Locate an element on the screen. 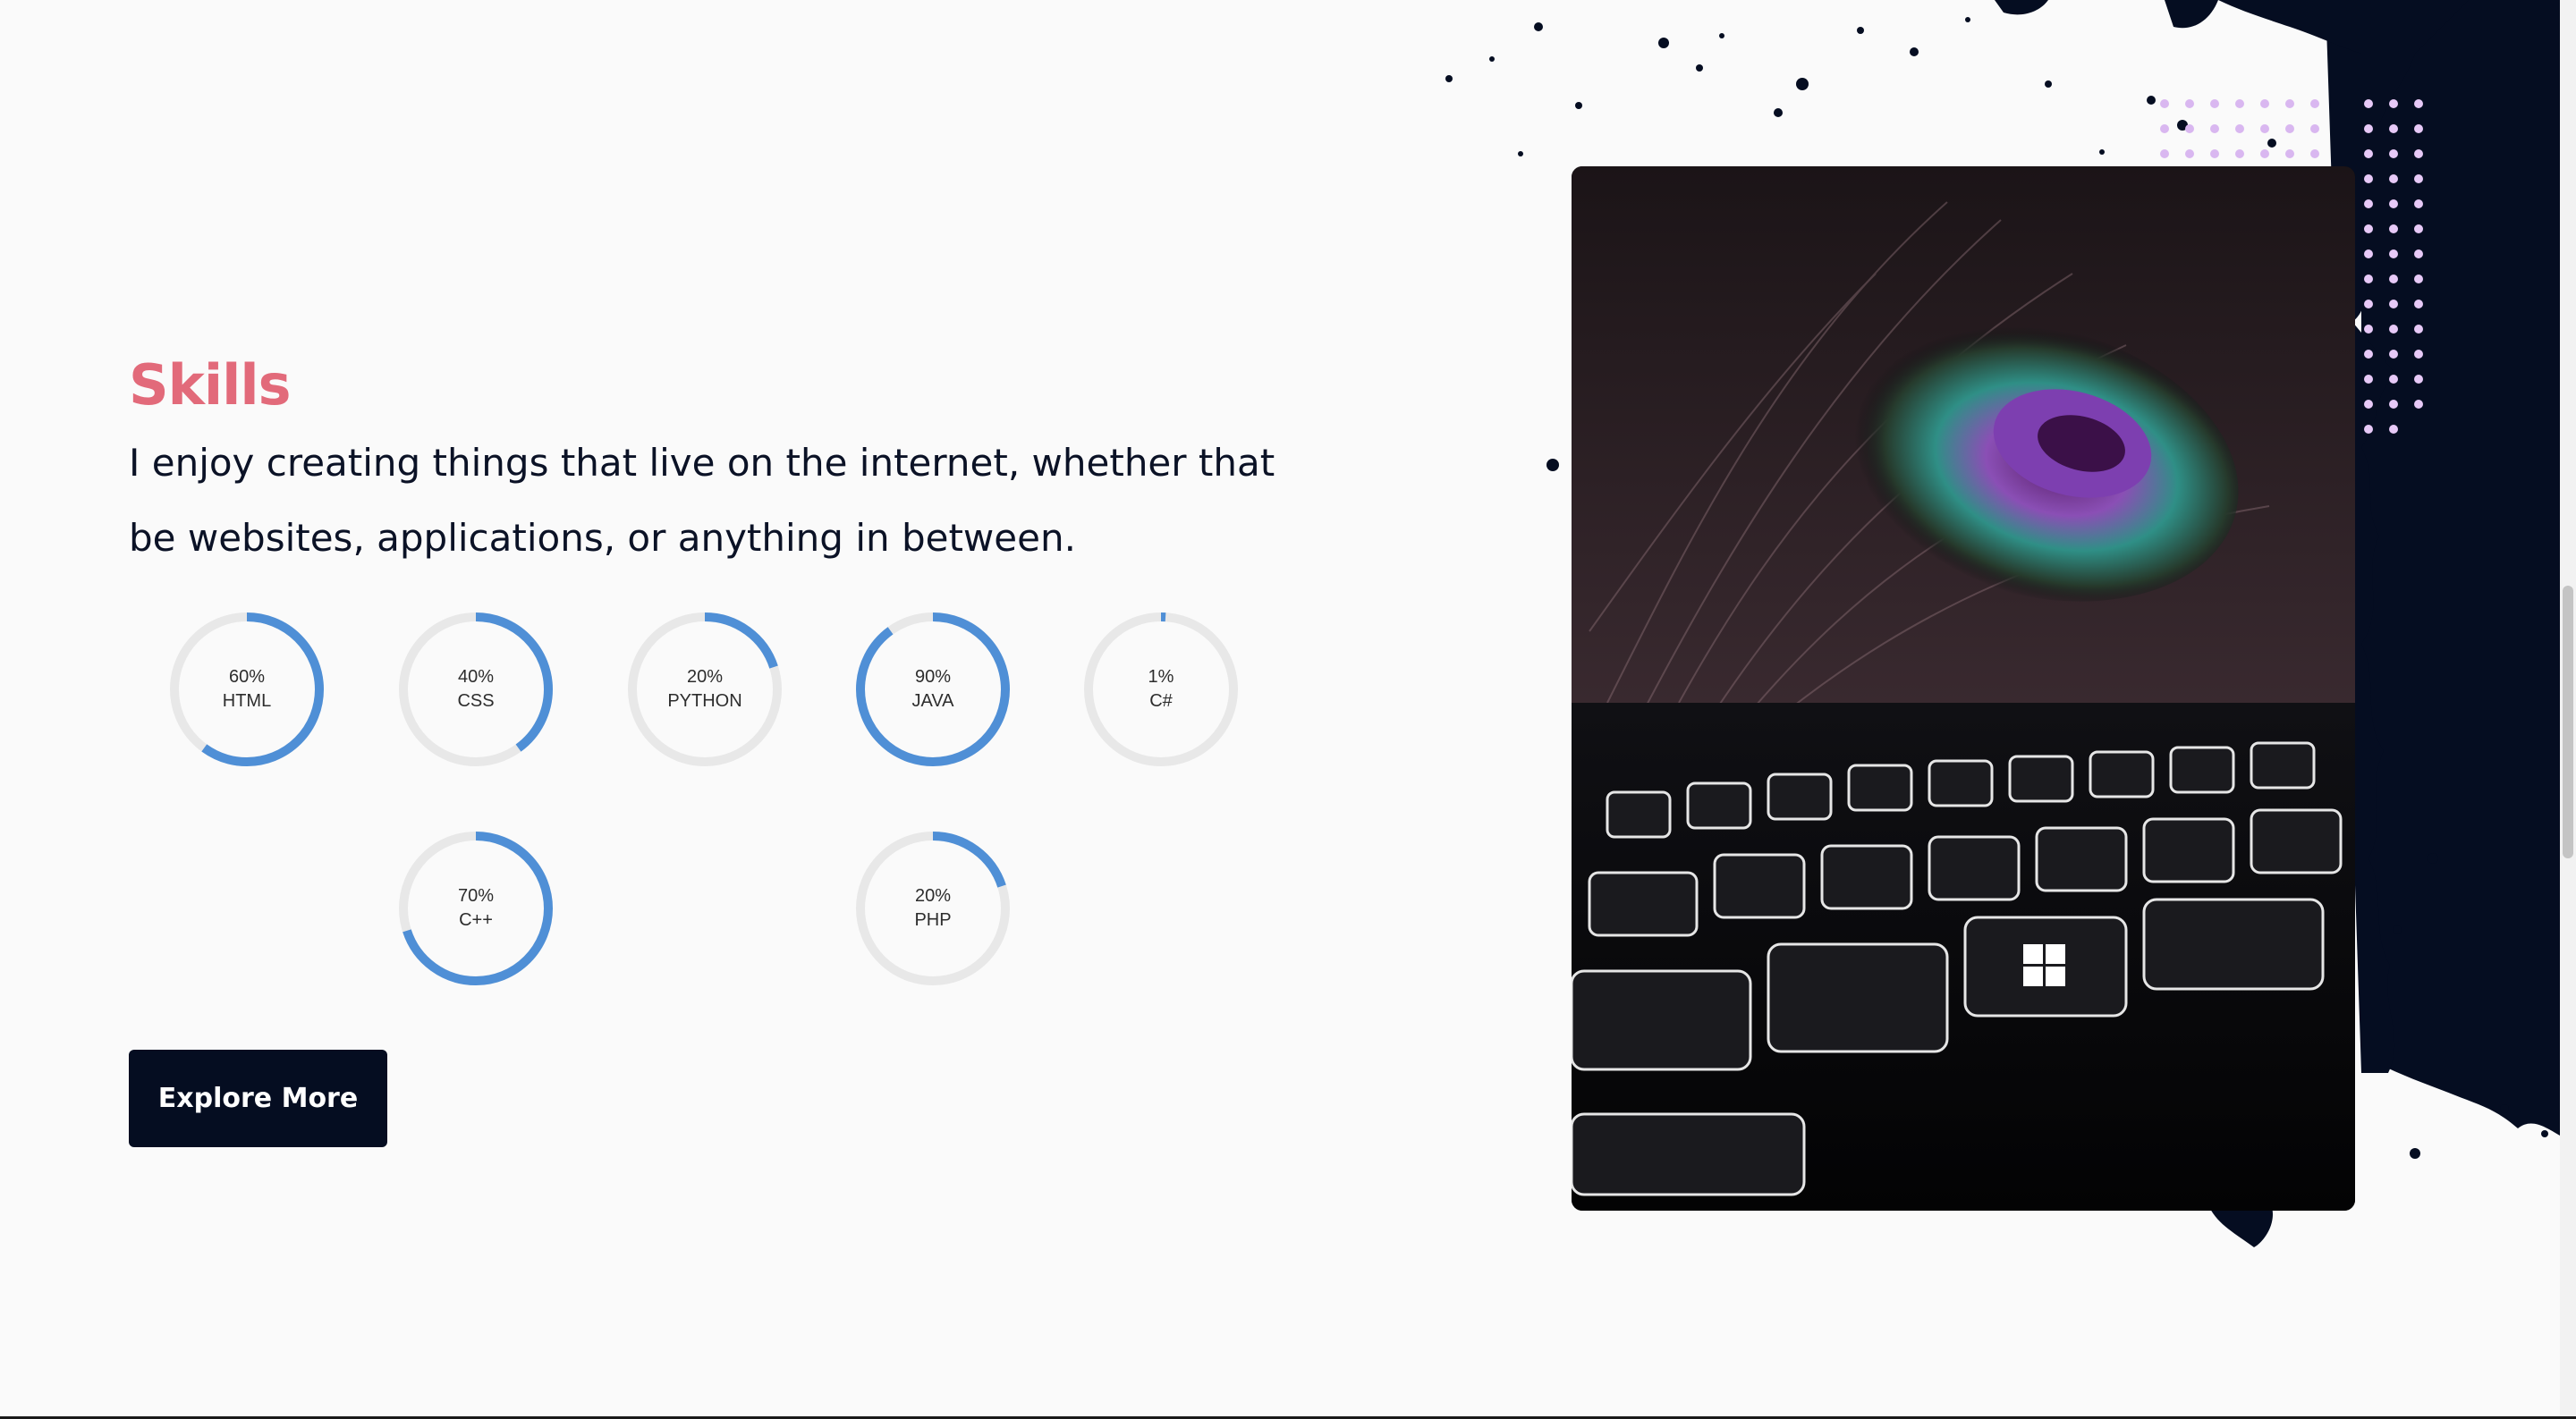 The height and width of the screenshot is (1419, 2576). skill-percent: 70% is located at coordinates (476, 896).